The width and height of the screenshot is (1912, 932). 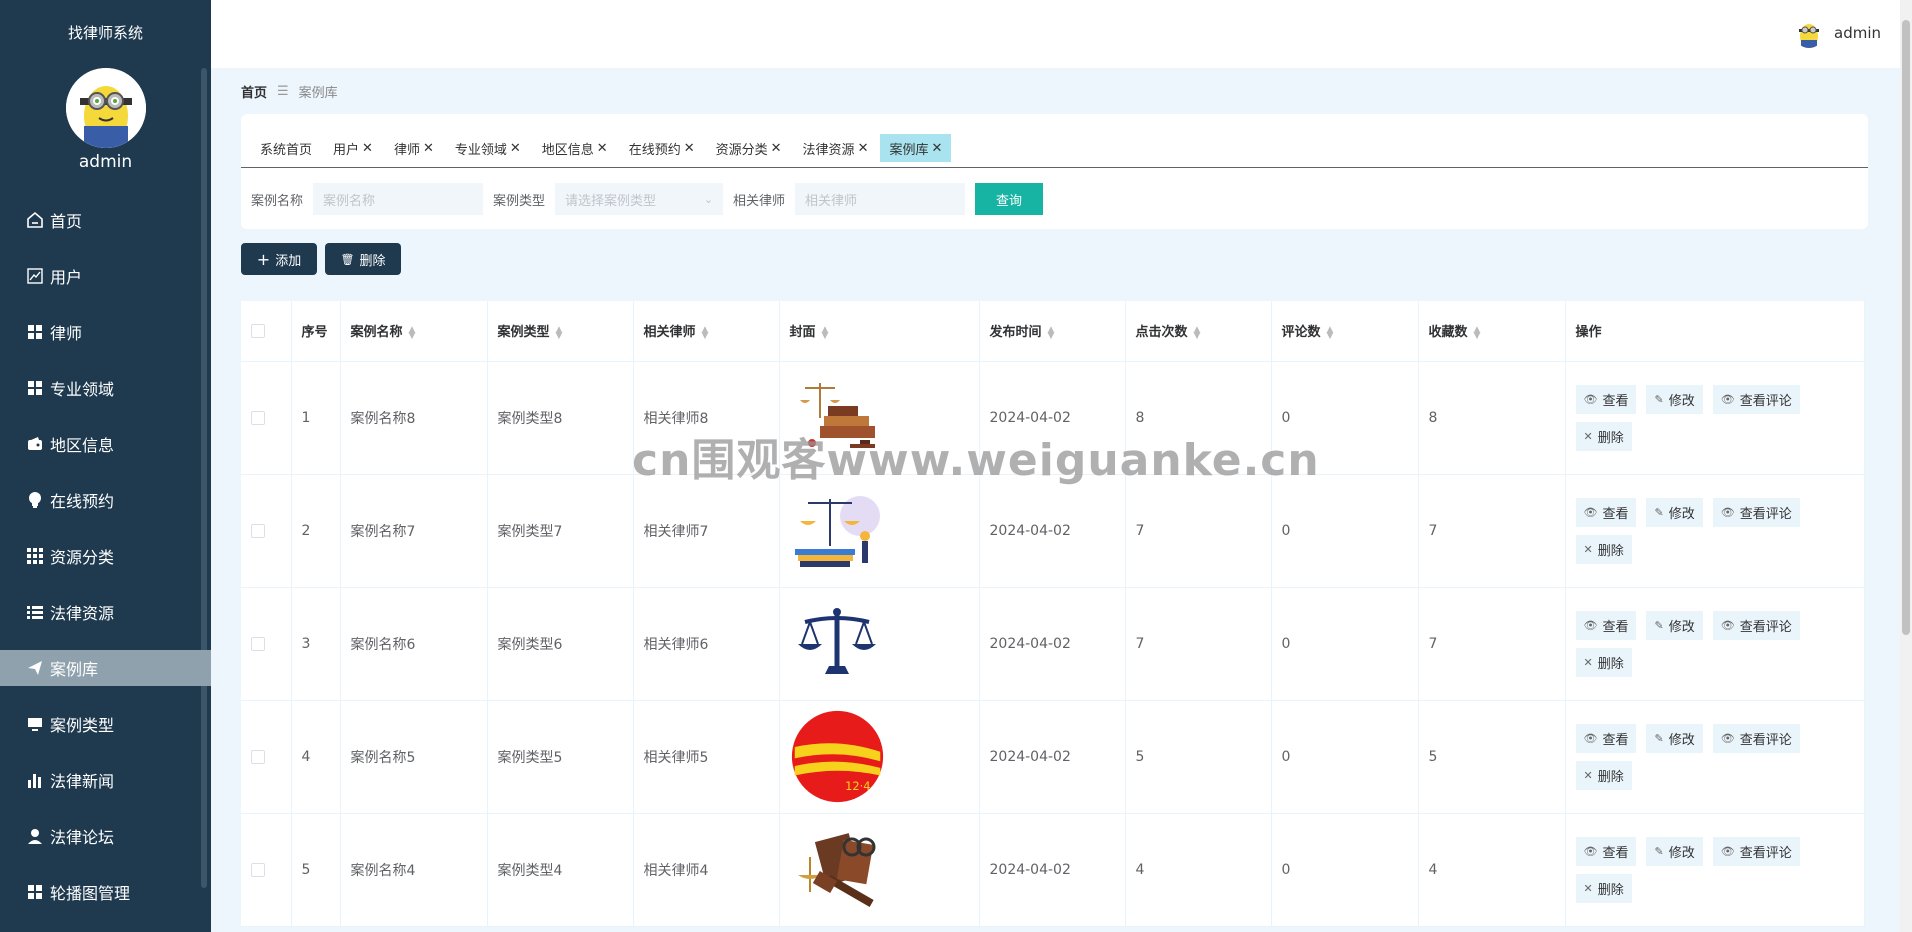 I want to click on sidebar-item-7: 法律资源, so click(x=105, y=612).